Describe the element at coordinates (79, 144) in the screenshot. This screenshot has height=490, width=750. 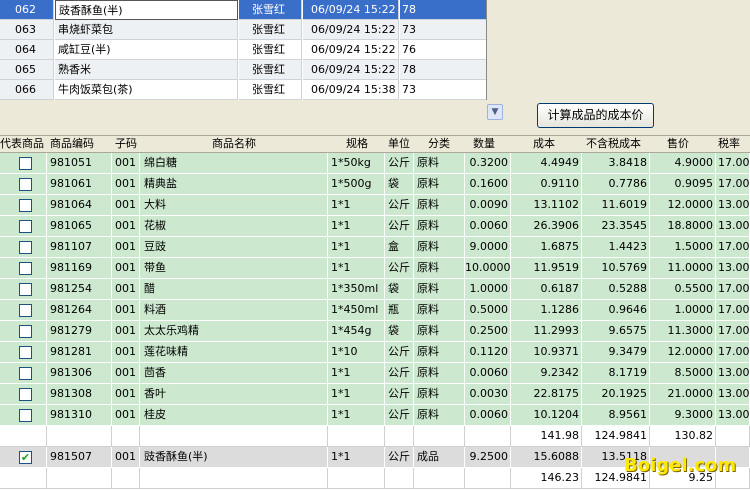
I see `column-header: 商品编码` at that location.